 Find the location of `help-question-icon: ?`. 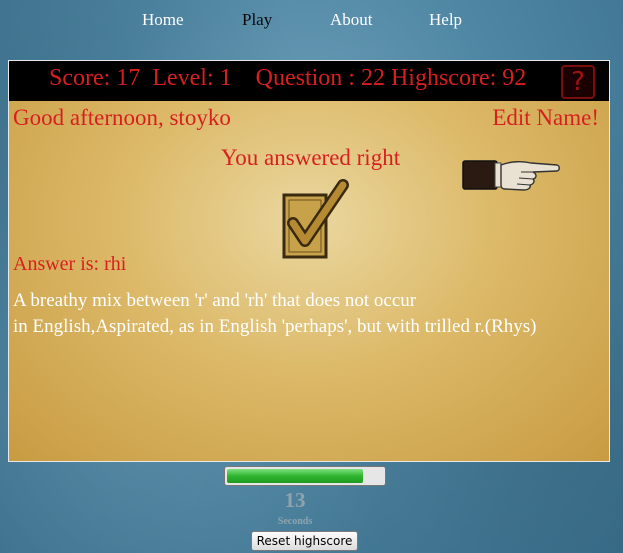

help-question-icon: ? is located at coordinates (578, 82).